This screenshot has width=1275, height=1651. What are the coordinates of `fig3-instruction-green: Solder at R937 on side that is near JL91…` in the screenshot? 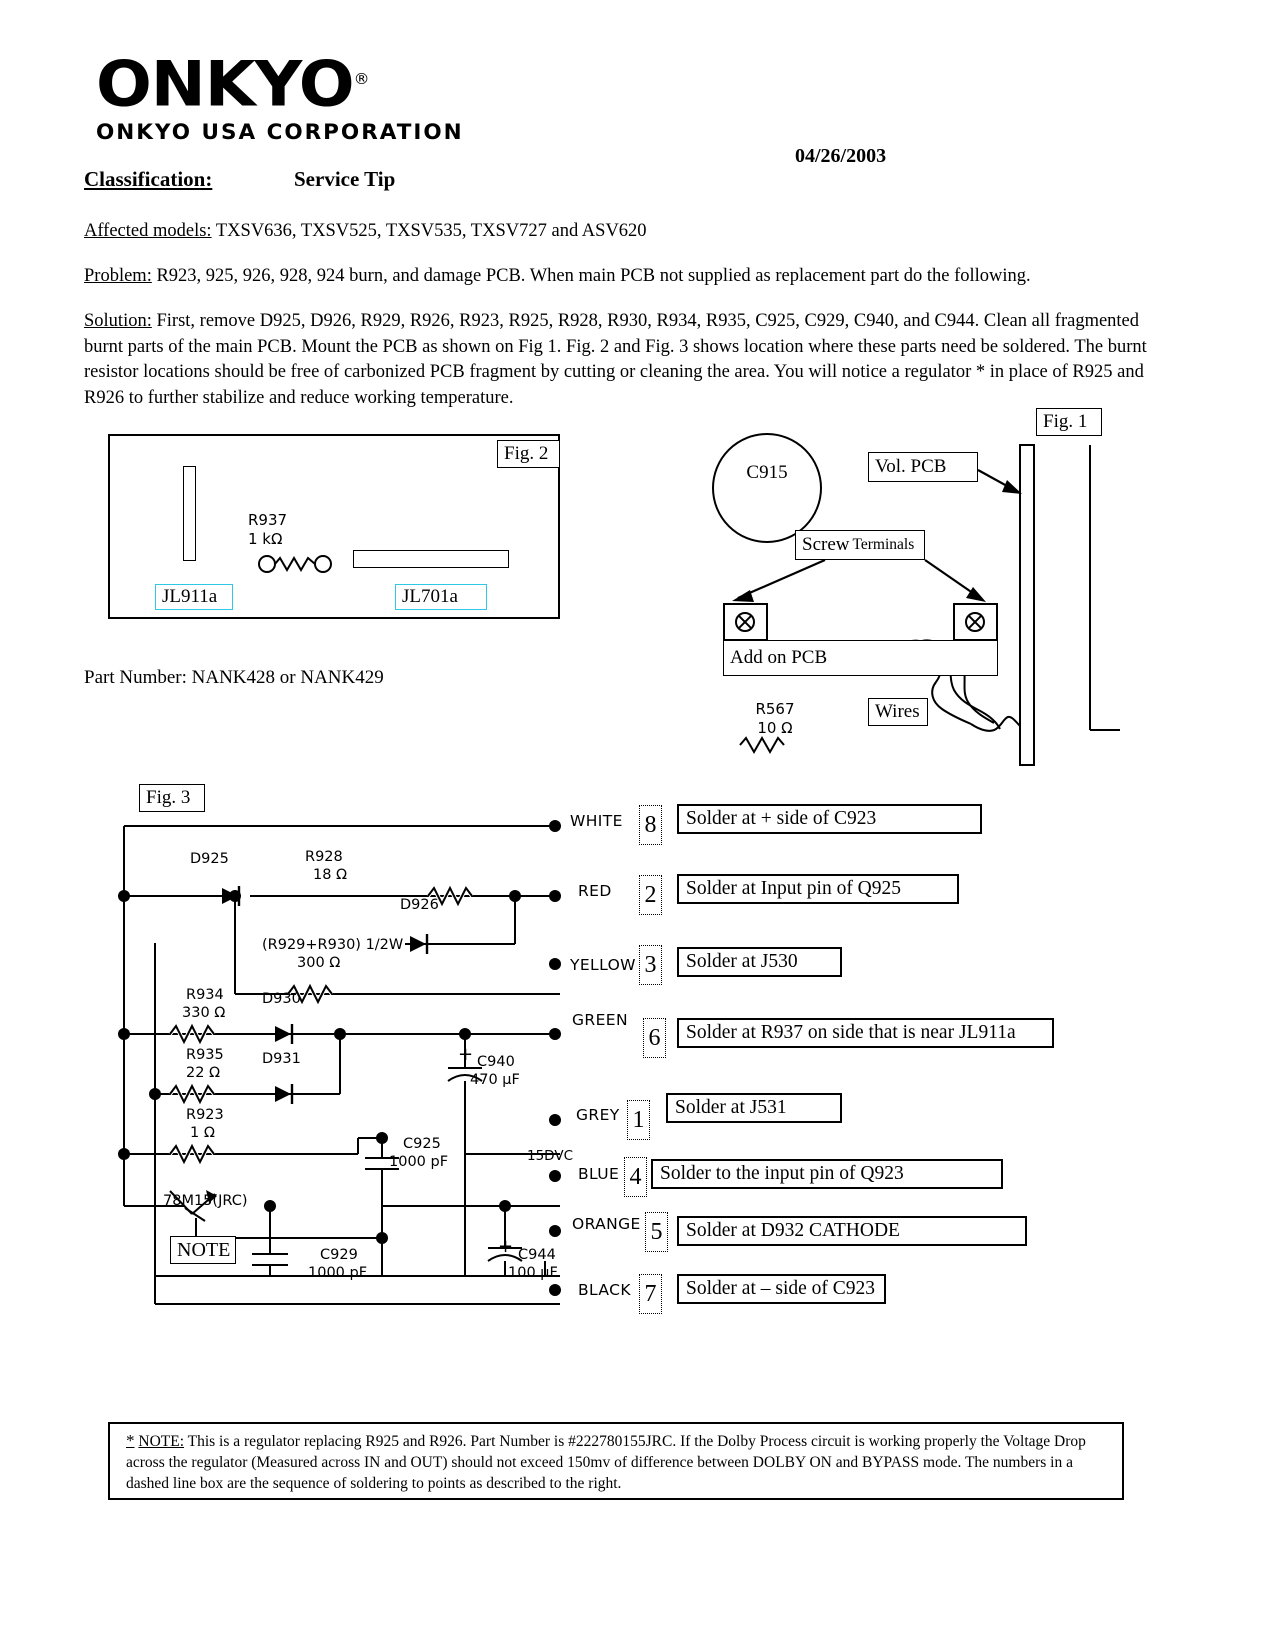 It's located at (865, 1033).